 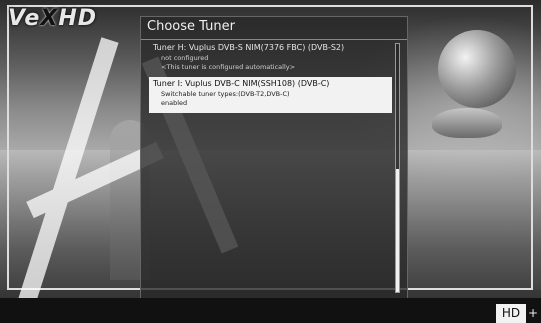 What do you see at coordinates (274, 39) in the screenshot?
I see `title-divider` at bounding box center [274, 39].